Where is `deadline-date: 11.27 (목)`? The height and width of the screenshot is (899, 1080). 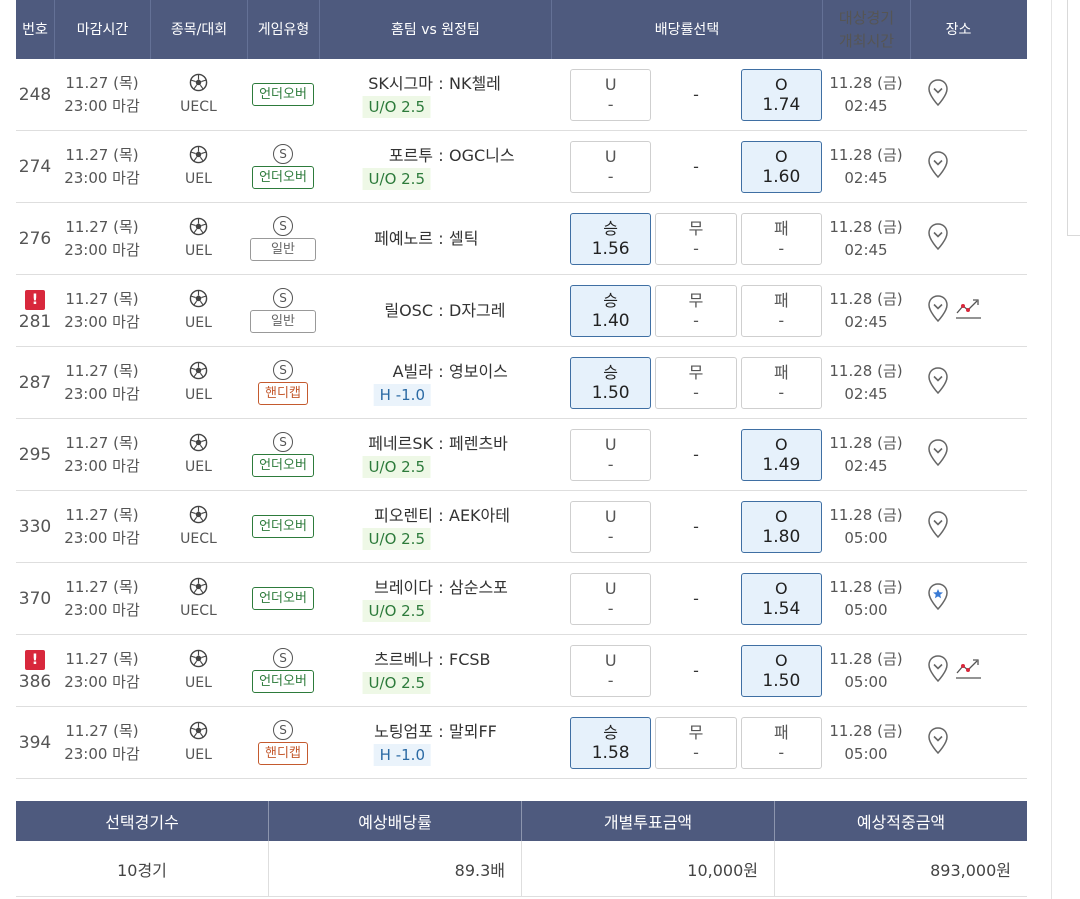 deadline-date: 11.27 (목) is located at coordinates (102, 82).